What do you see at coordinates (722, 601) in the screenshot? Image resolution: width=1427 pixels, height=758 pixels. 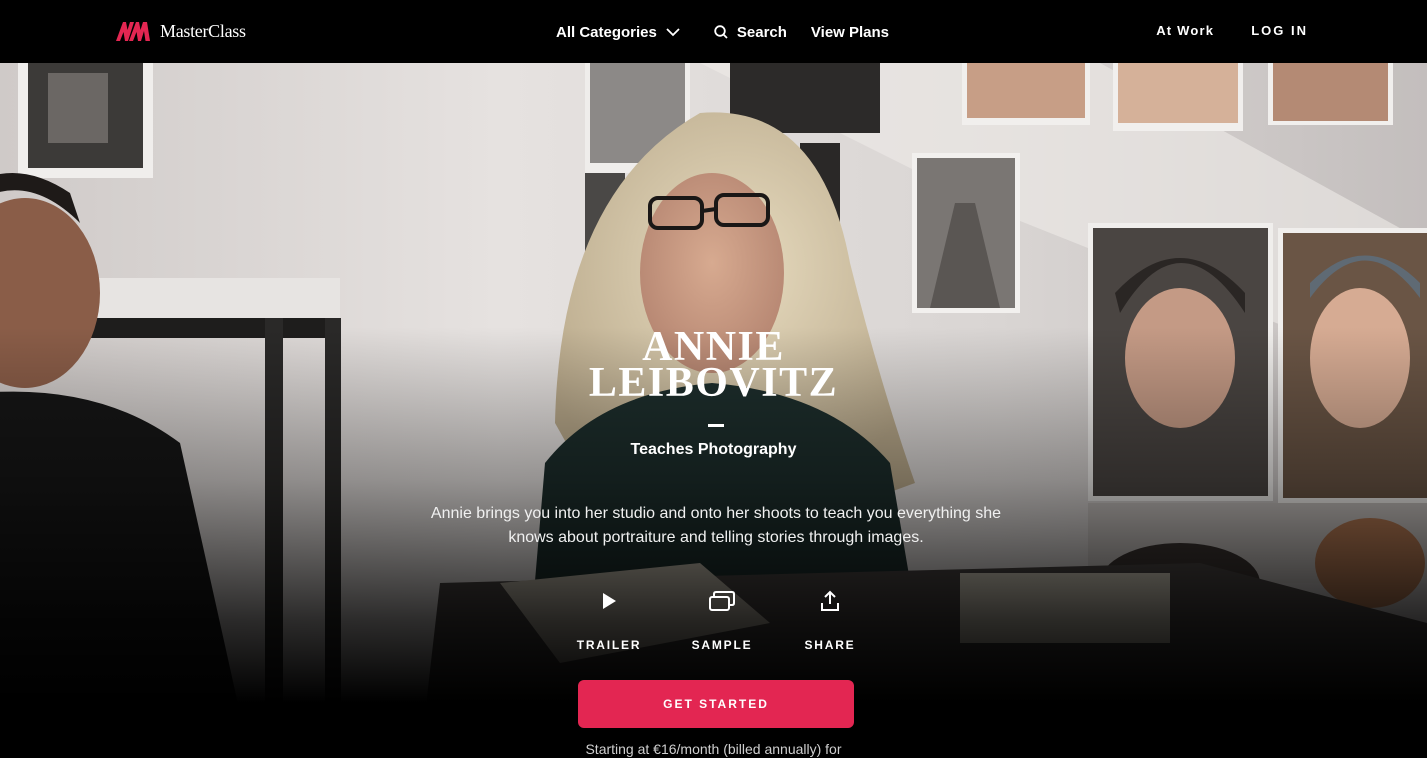 I see `sample-icon` at bounding box center [722, 601].